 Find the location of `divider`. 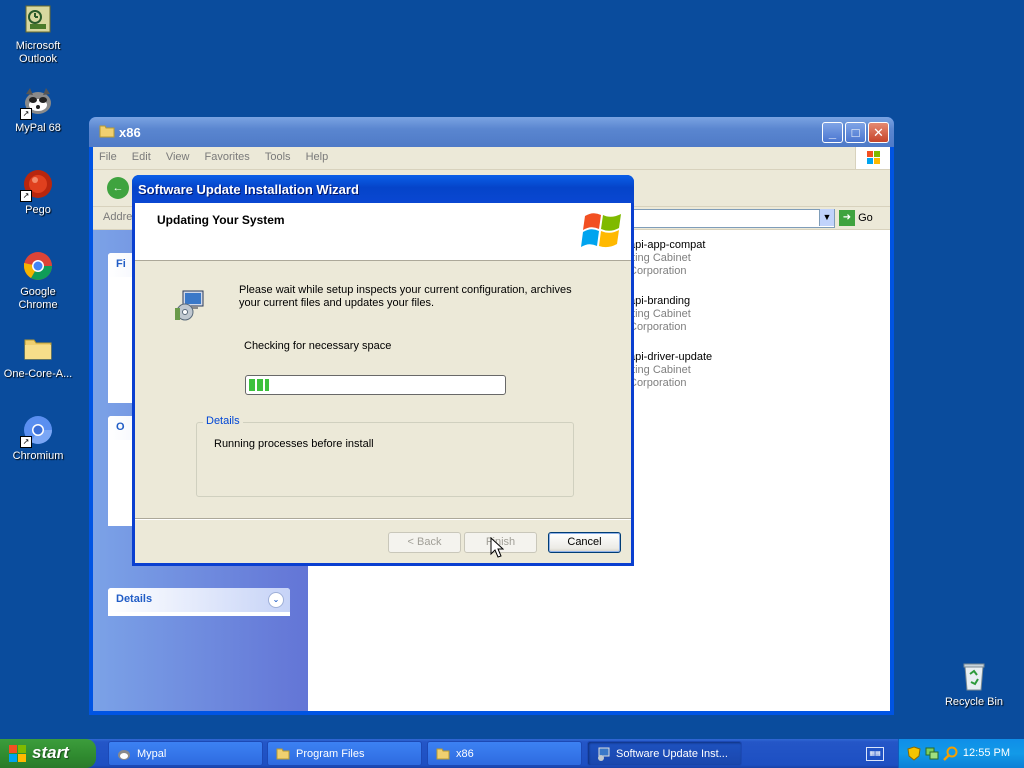

divider is located at coordinates (383, 519).